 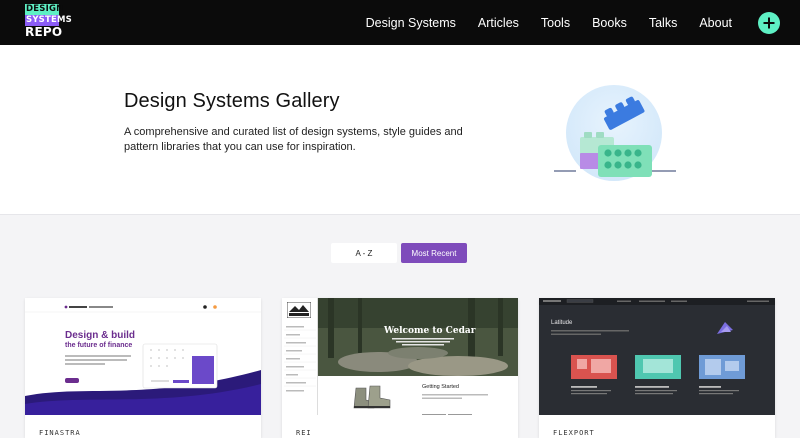 What do you see at coordinates (99, 345) in the screenshot?
I see `thumb-subheadline: the future of finance` at bounding box center [99, 345].